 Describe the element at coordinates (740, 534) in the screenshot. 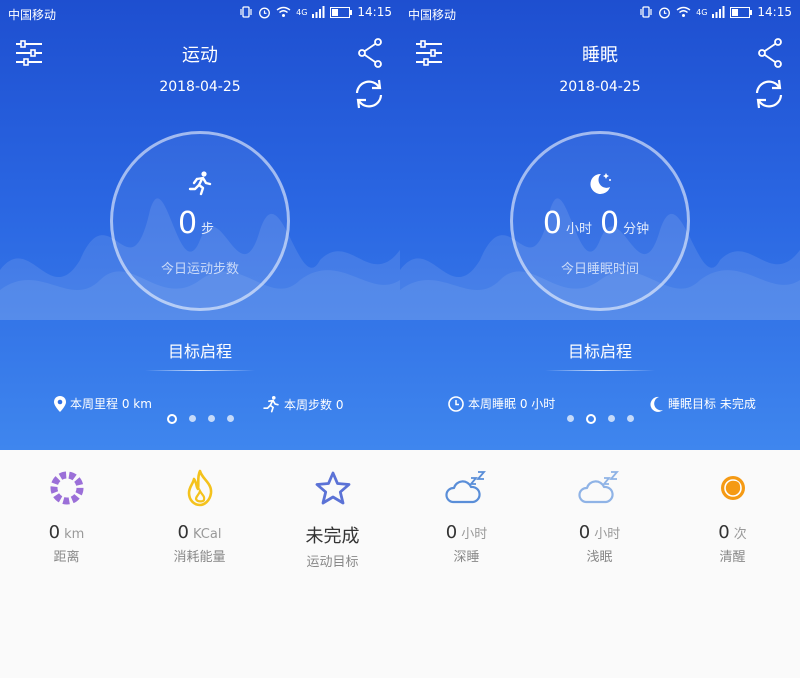

I see `awake-unit: 次` at that location.